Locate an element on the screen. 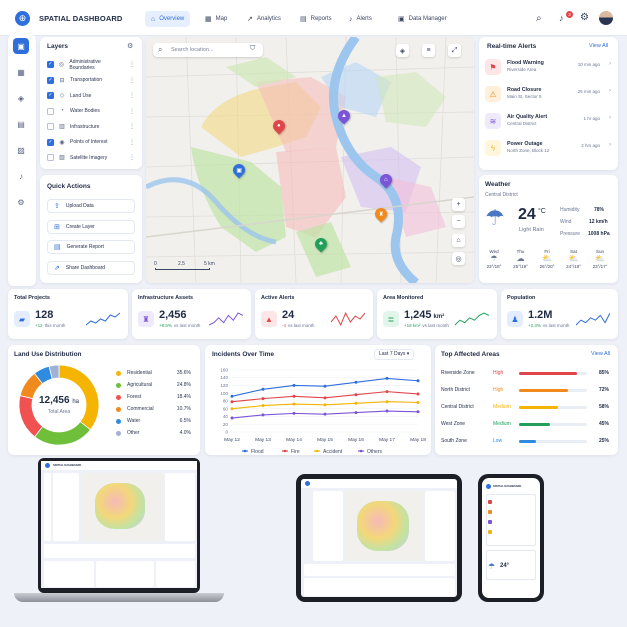 The width and height of the screenshot is (627, 627). kpi-delta: +18 km² vs last month is located at coordinates (426, 325).